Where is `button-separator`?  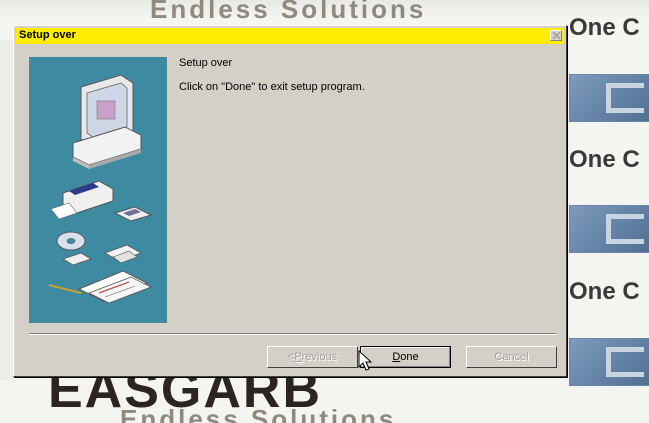 button-separator is located at coordinates (292, 334).